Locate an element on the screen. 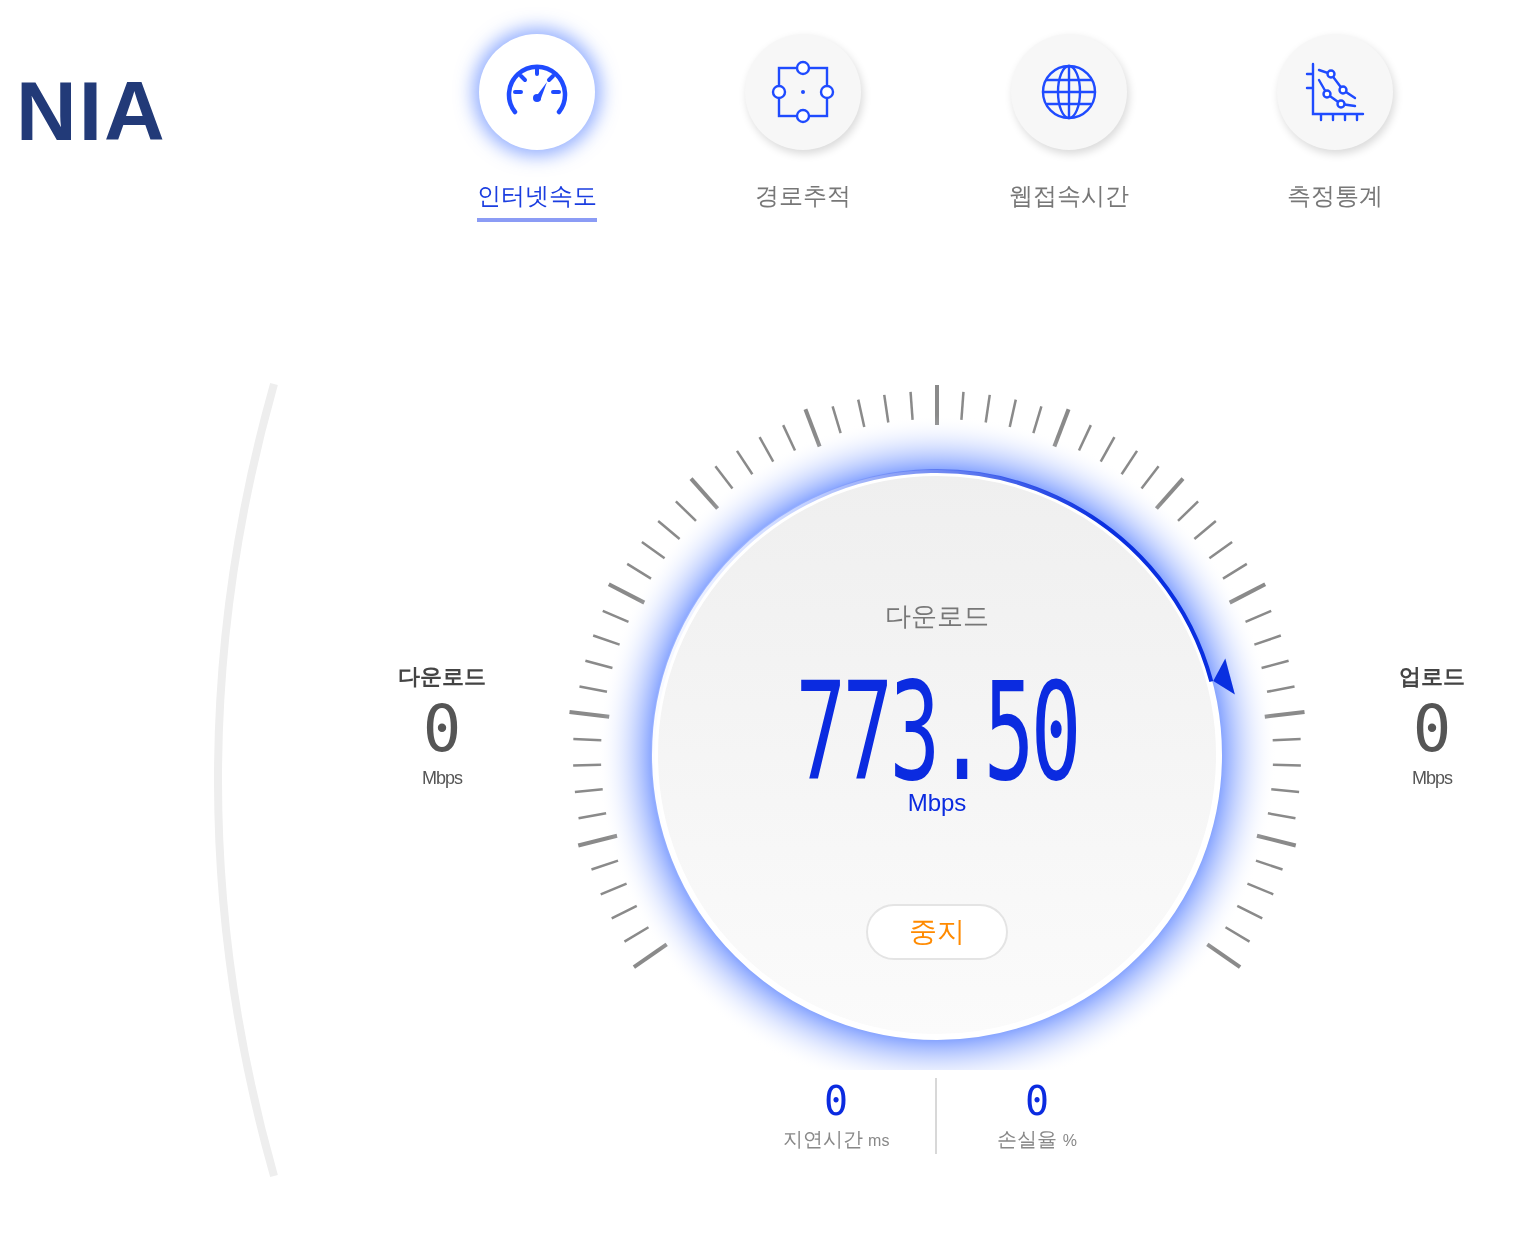 The width and height of the screenshot is (1531, 1242). stat-label: 다운로드 is located at coordinates (442, 677).